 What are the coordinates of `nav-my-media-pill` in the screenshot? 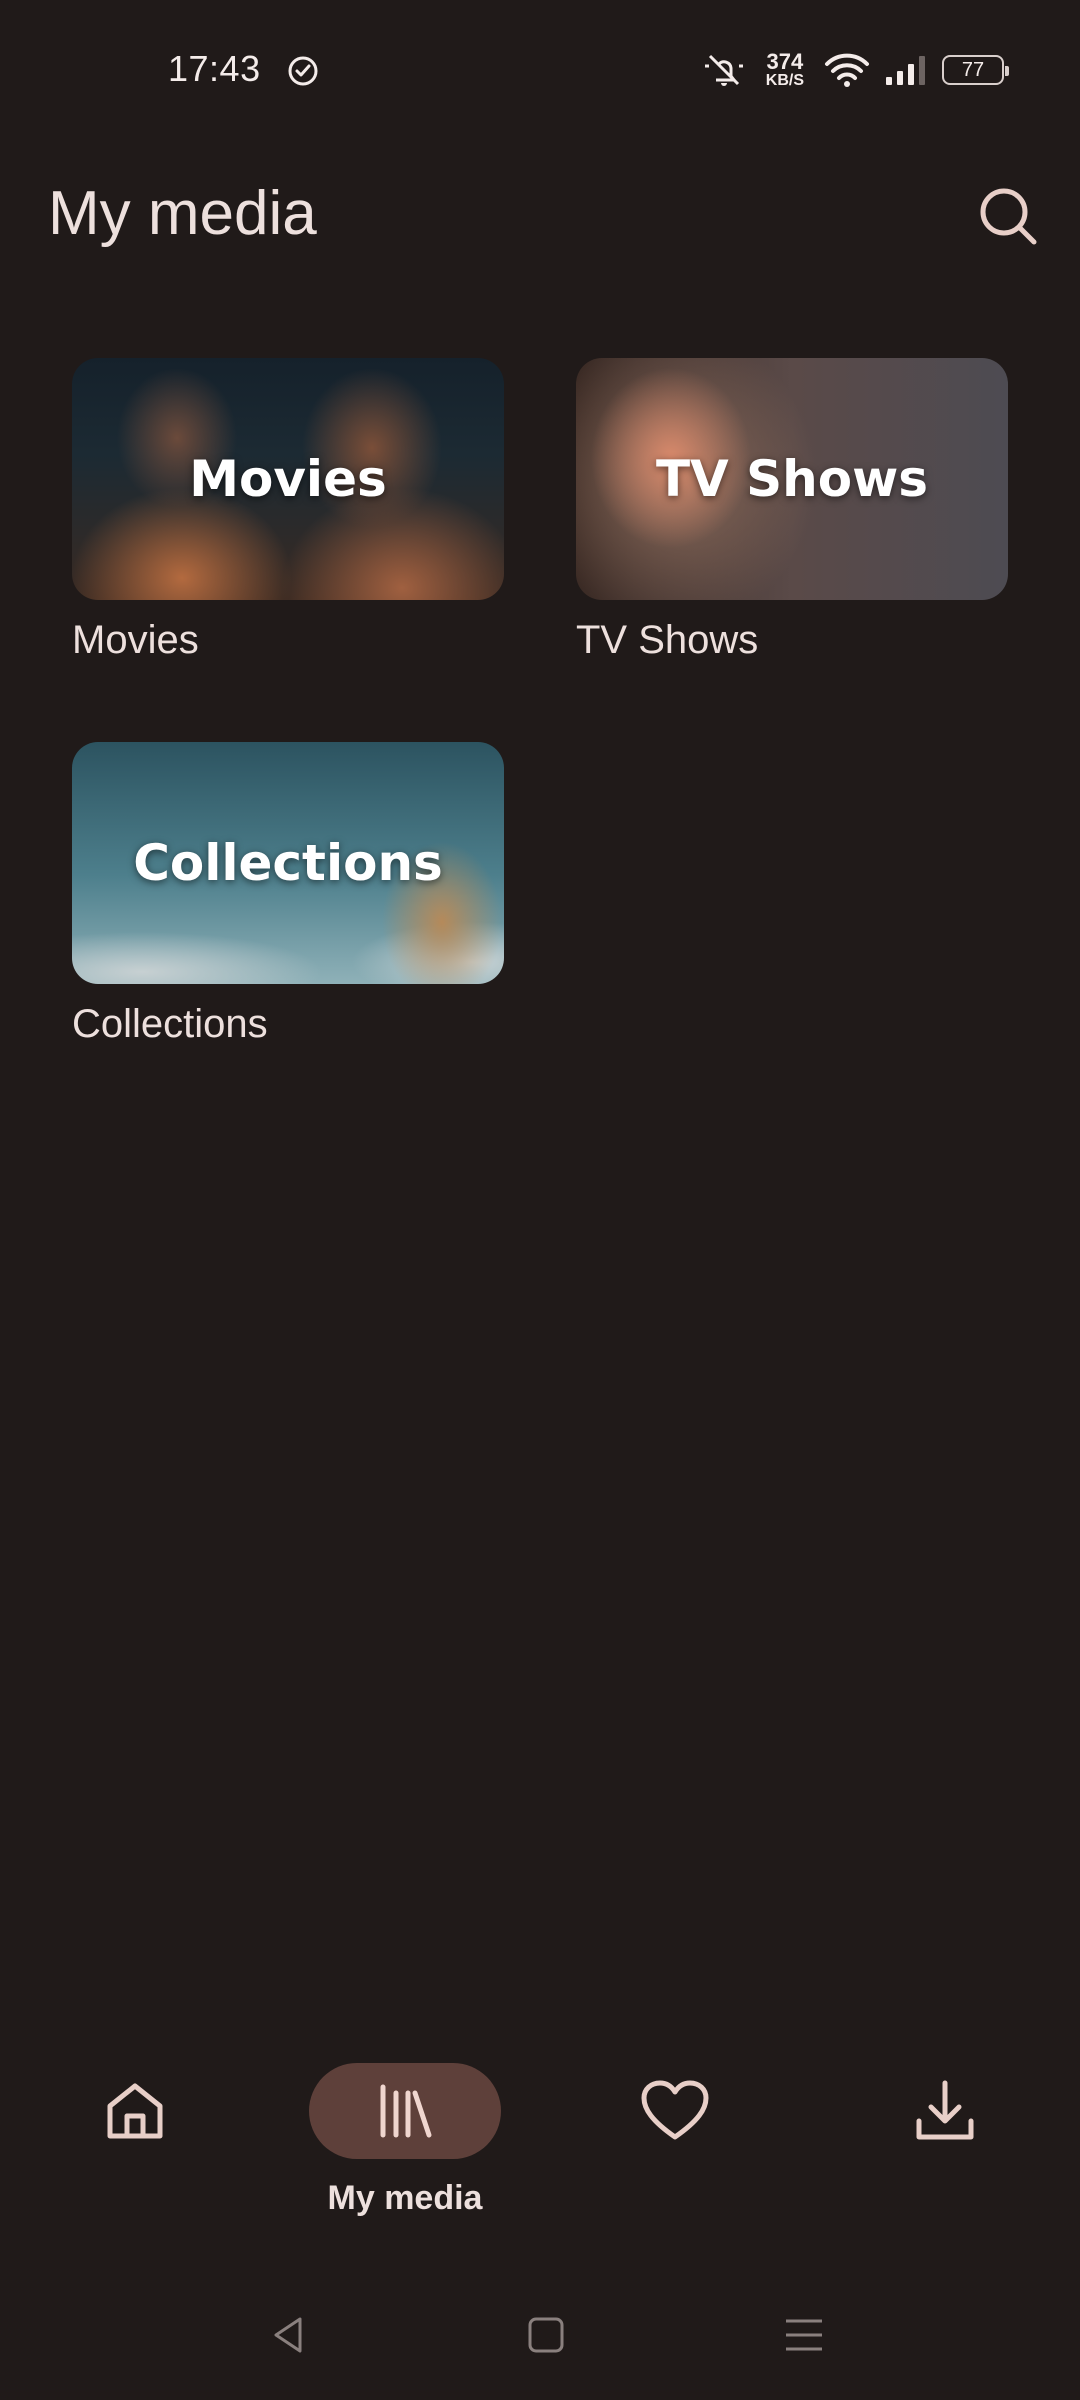 It's located at (405, 2111).